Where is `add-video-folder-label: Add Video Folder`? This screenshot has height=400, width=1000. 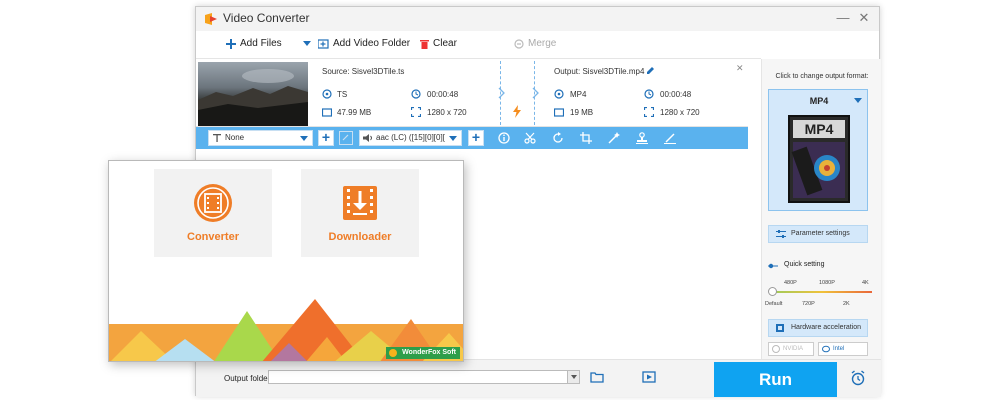
add-video-folder-label: Add Video Folder is located at coordinates (372, 43).